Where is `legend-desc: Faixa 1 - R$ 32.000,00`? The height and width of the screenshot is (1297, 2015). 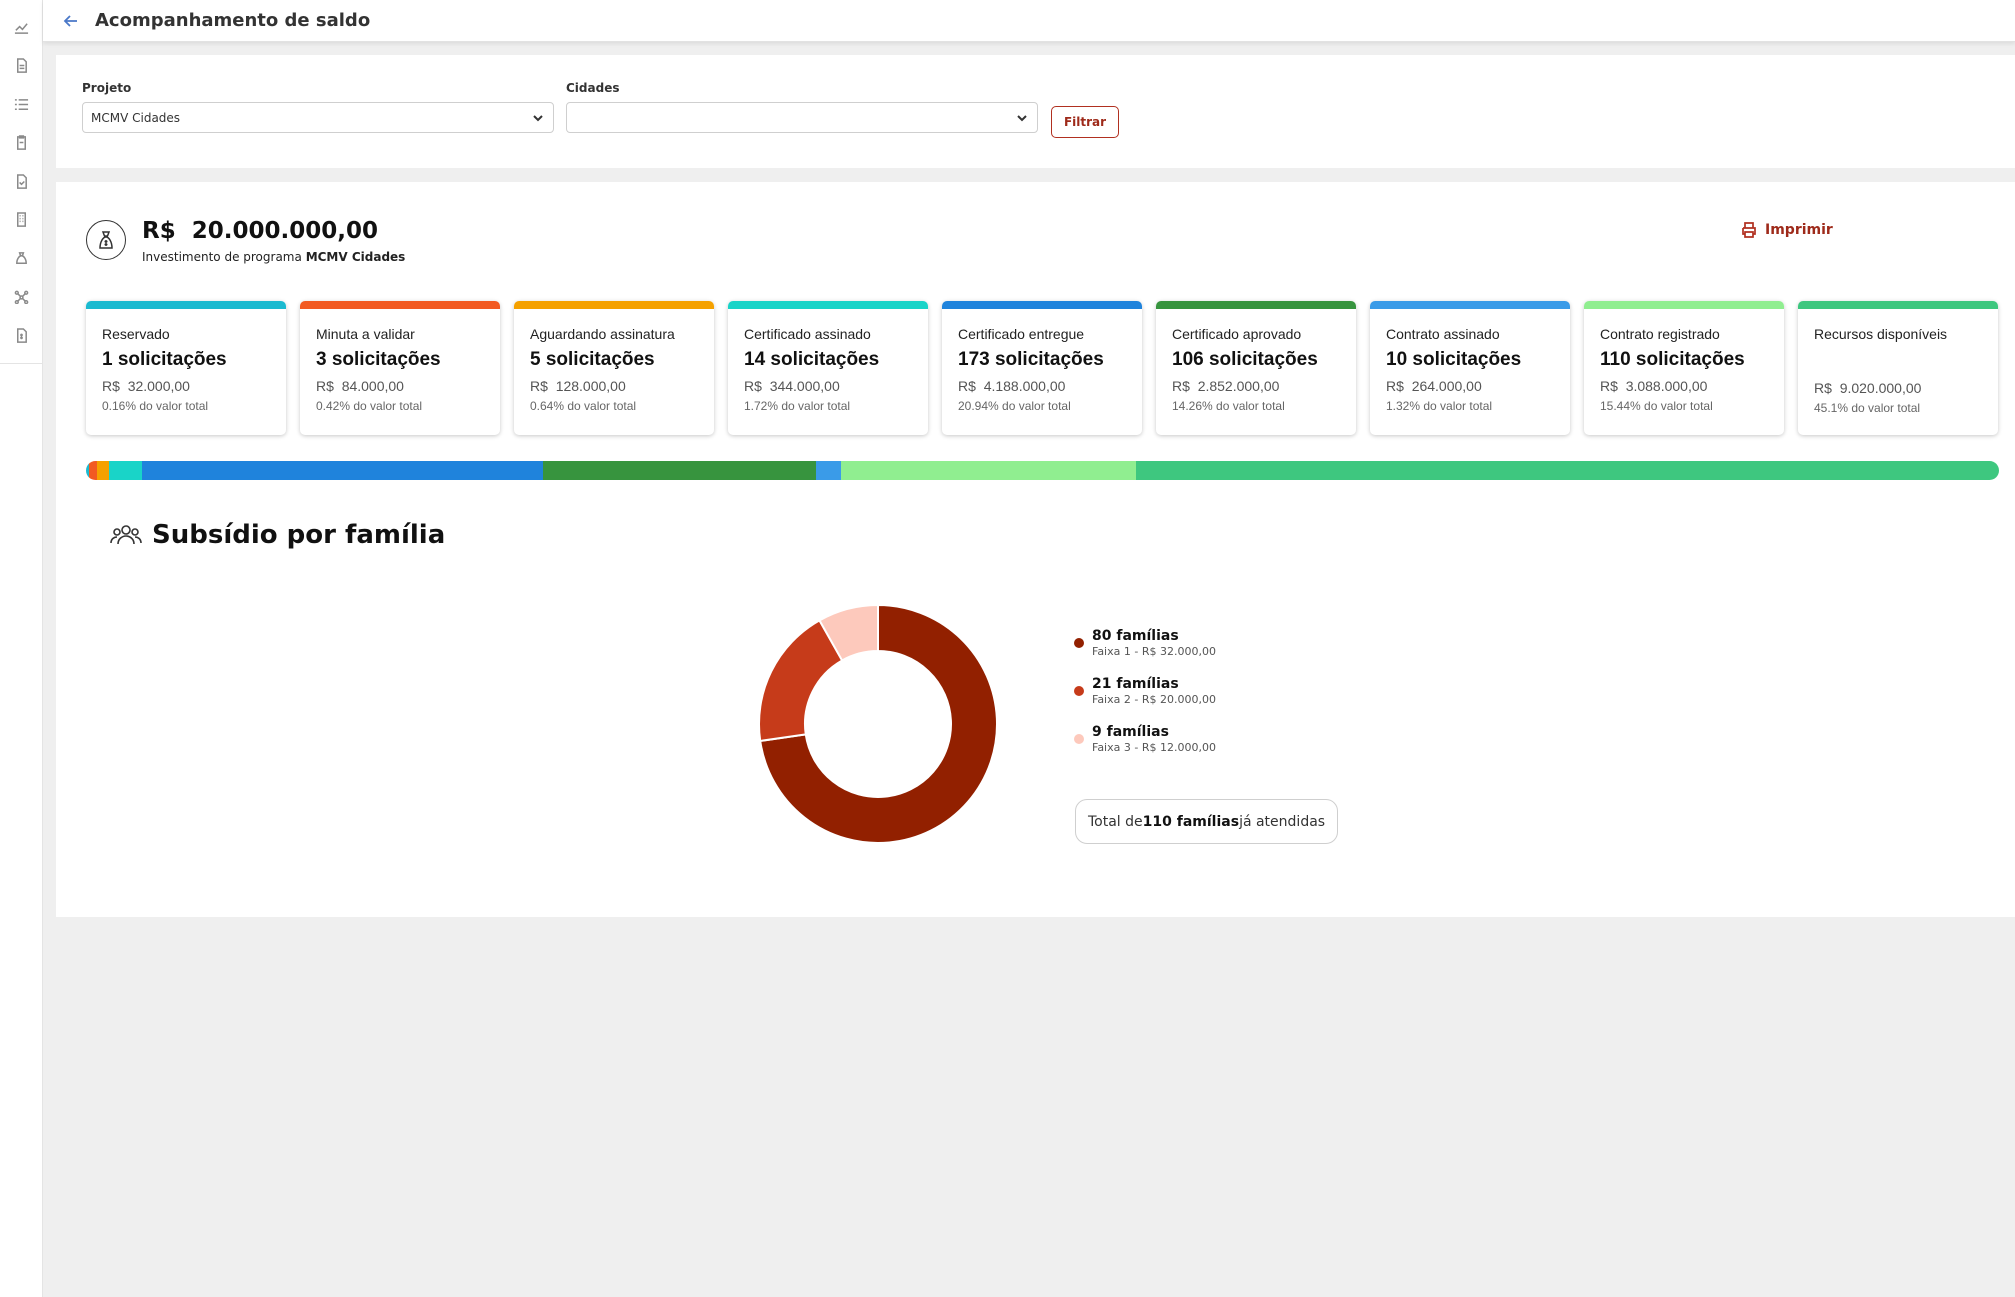
legend-desc: Faixa 1 - R$ 32.000,00 is located at coordinates (1154, 651).